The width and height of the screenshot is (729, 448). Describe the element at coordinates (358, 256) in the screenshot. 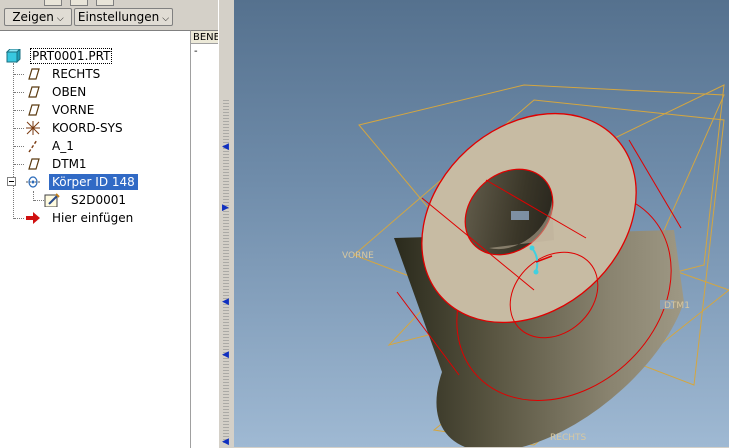

I see `plane-label-vorne: VORNE` at that location.